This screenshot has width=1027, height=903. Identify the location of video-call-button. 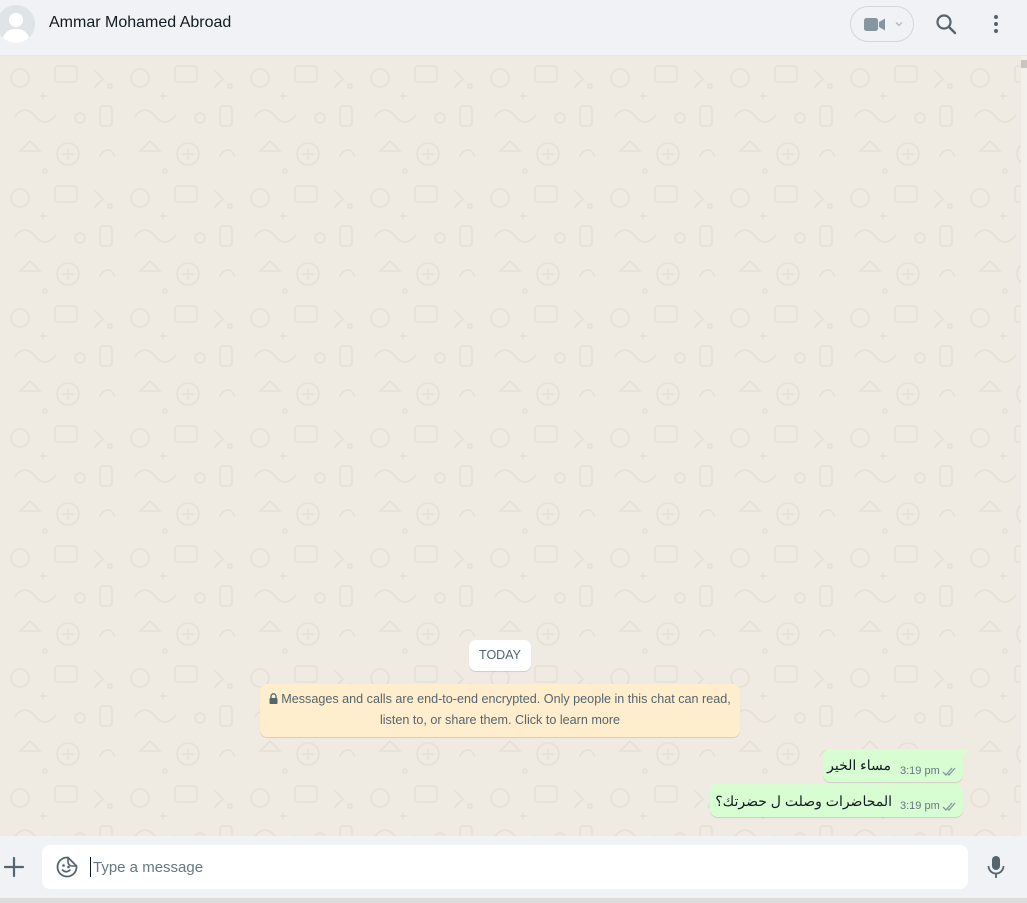
(882, 24).